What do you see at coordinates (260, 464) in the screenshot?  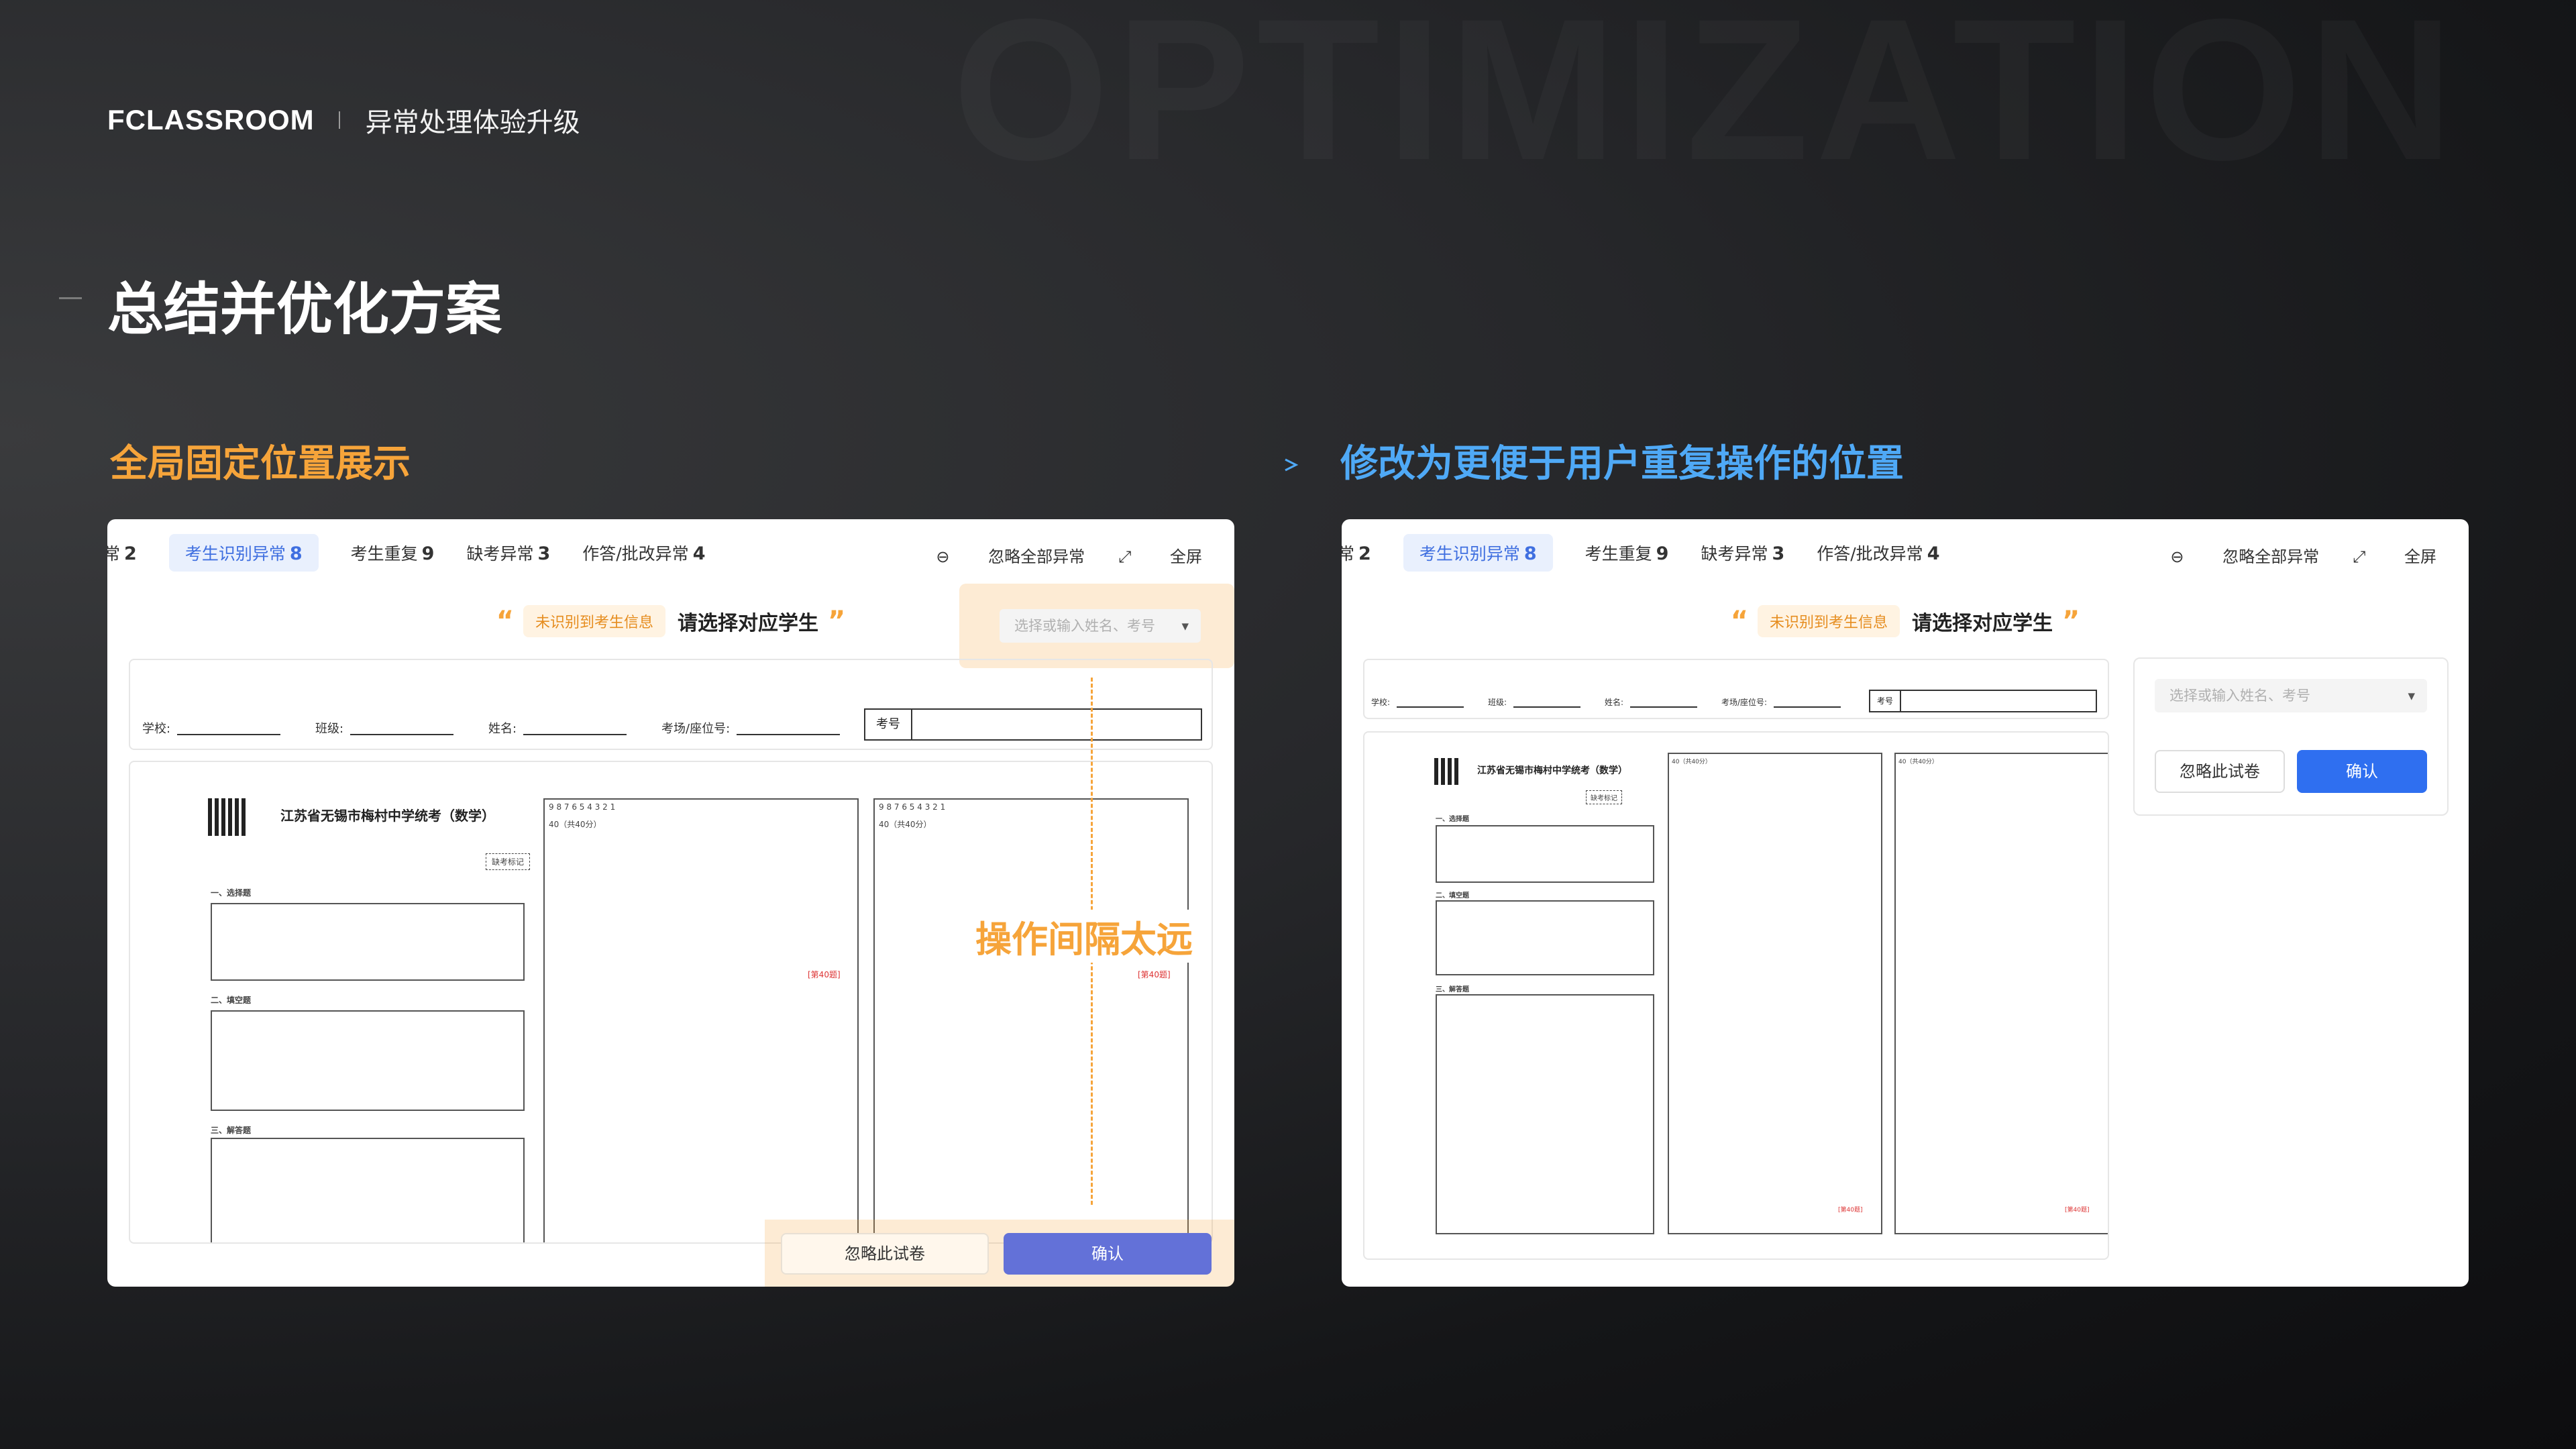 I see `left-label: 全局固定位置展示` at bounding box center [260, 464].